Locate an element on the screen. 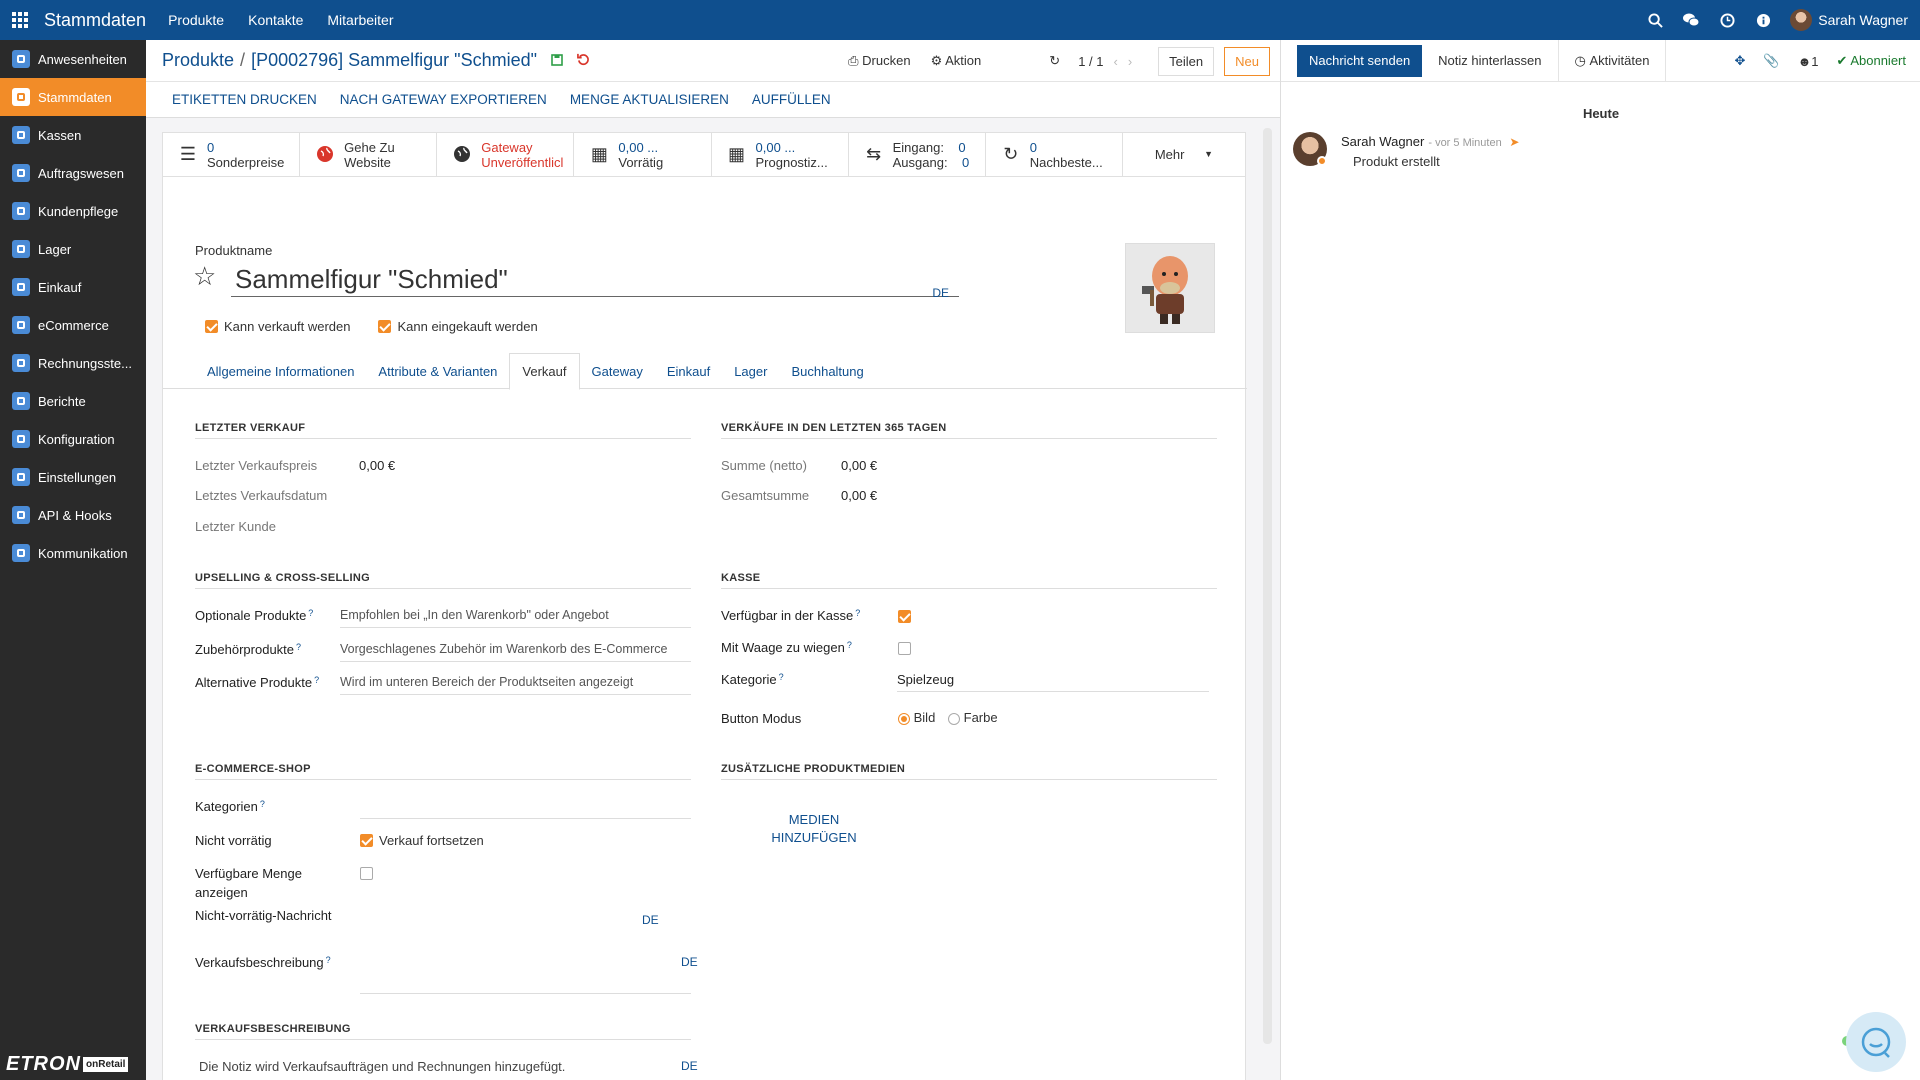 This screenshot has height=1080, width=1920. nav-produkte: Produkte is located at coordinates (196, 20).